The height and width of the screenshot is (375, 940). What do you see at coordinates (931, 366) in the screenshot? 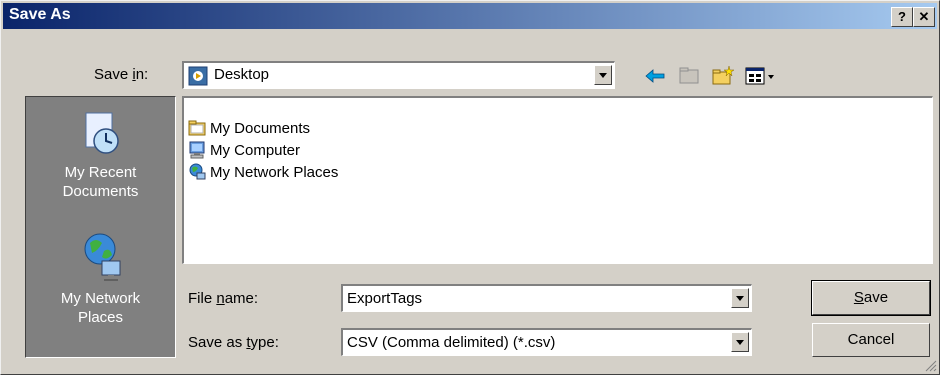
I see `resize-grip-icon` at bounding box center [931, 366].